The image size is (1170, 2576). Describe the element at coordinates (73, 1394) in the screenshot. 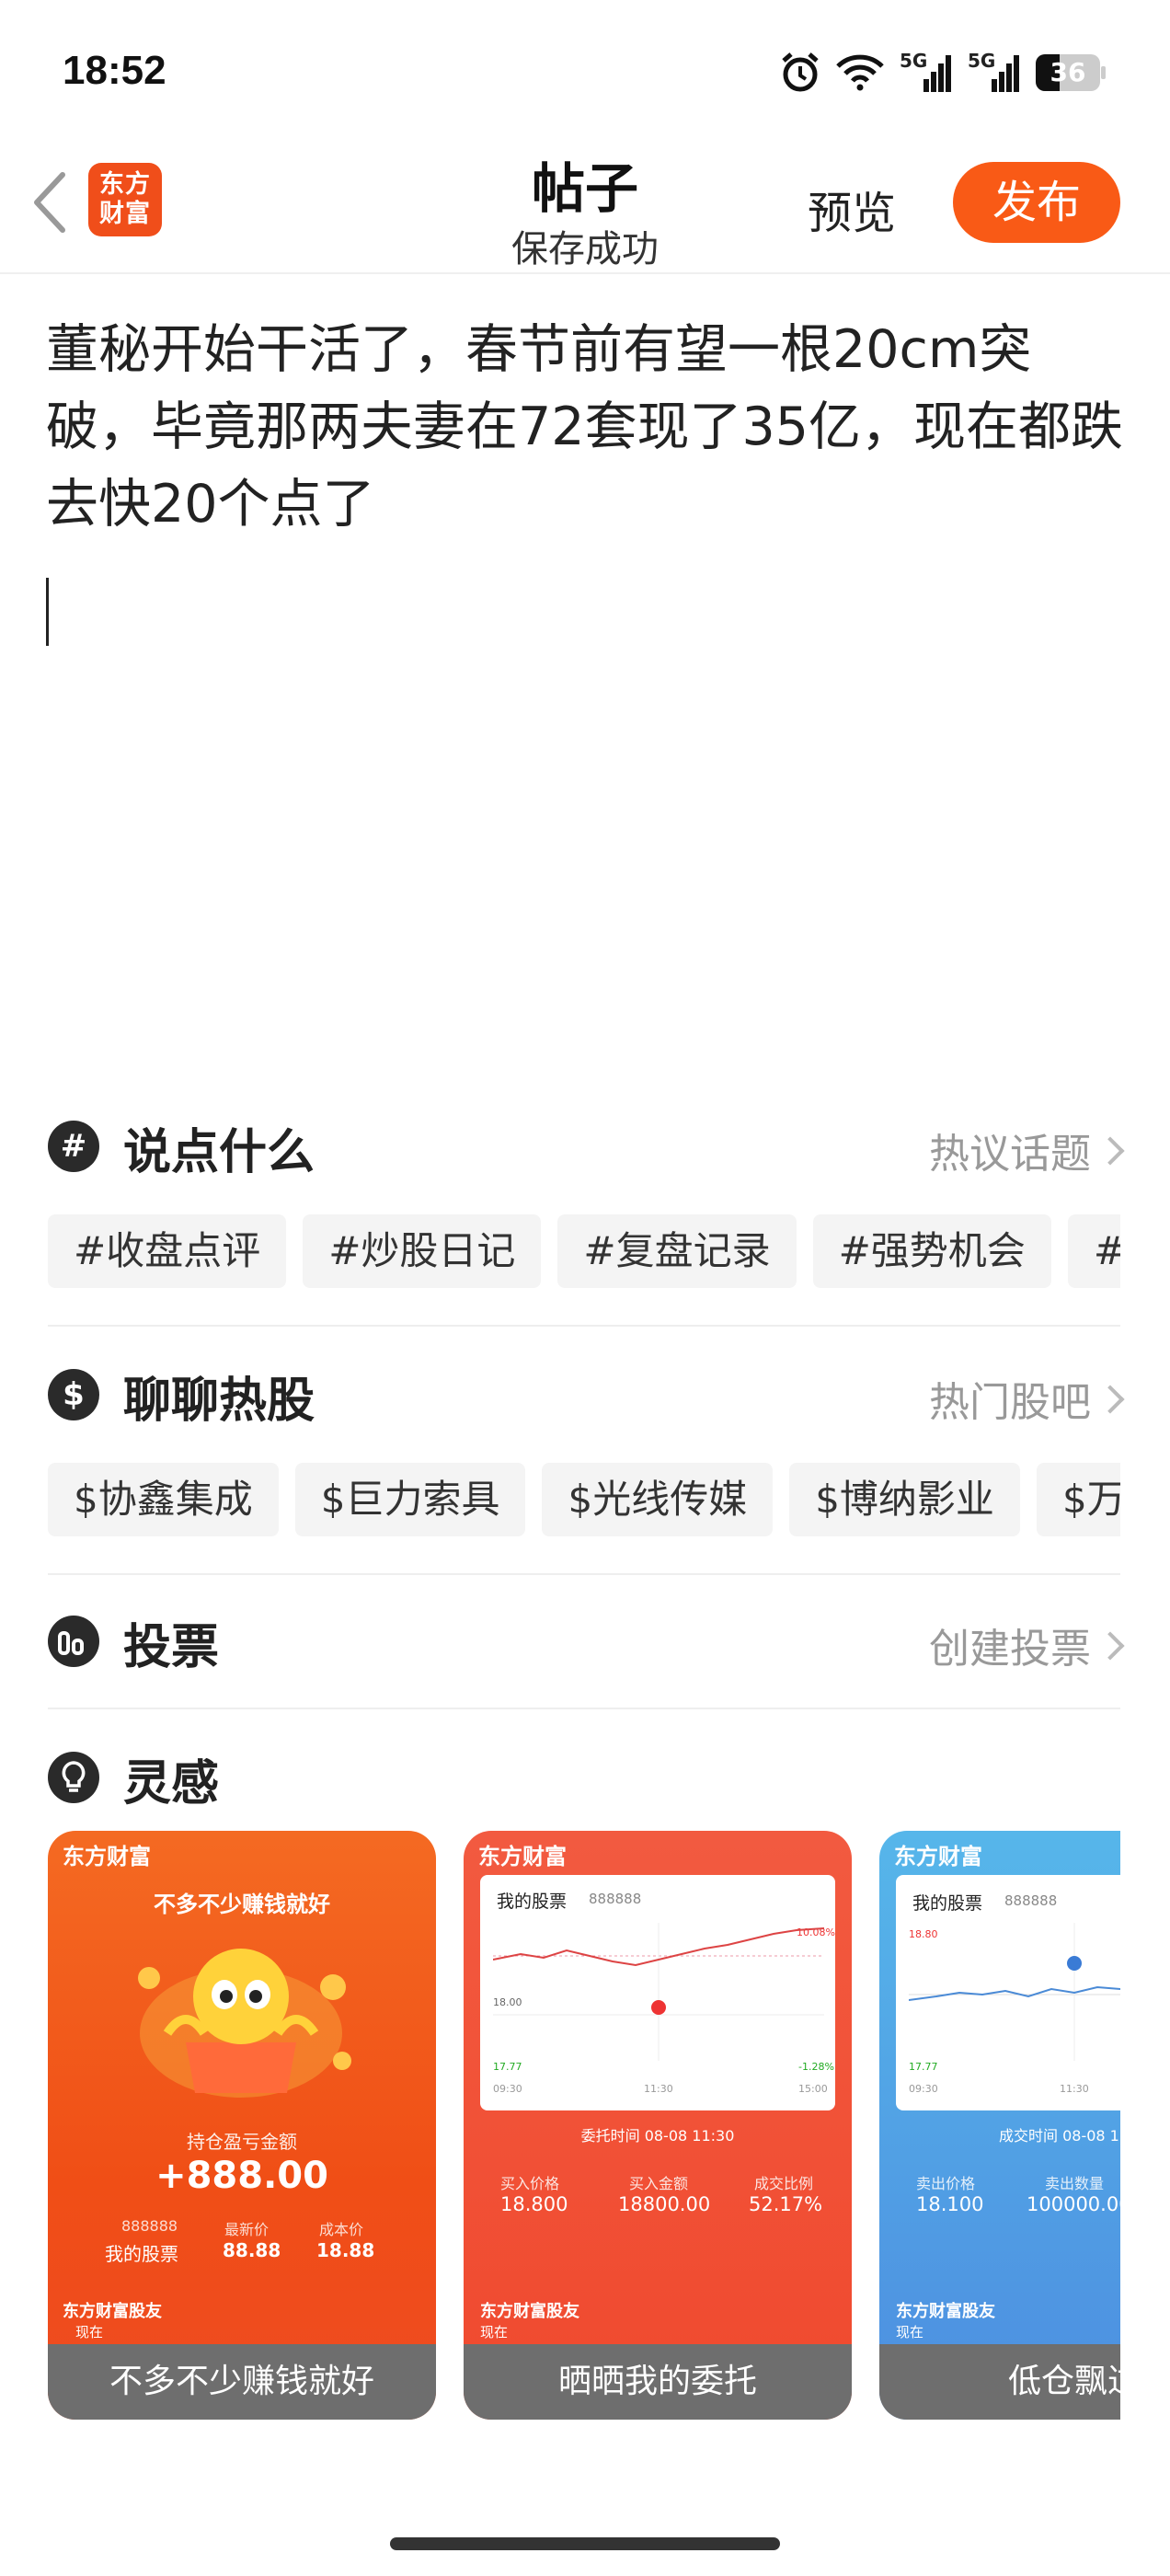

I see `dollar-icon: $` at that location.